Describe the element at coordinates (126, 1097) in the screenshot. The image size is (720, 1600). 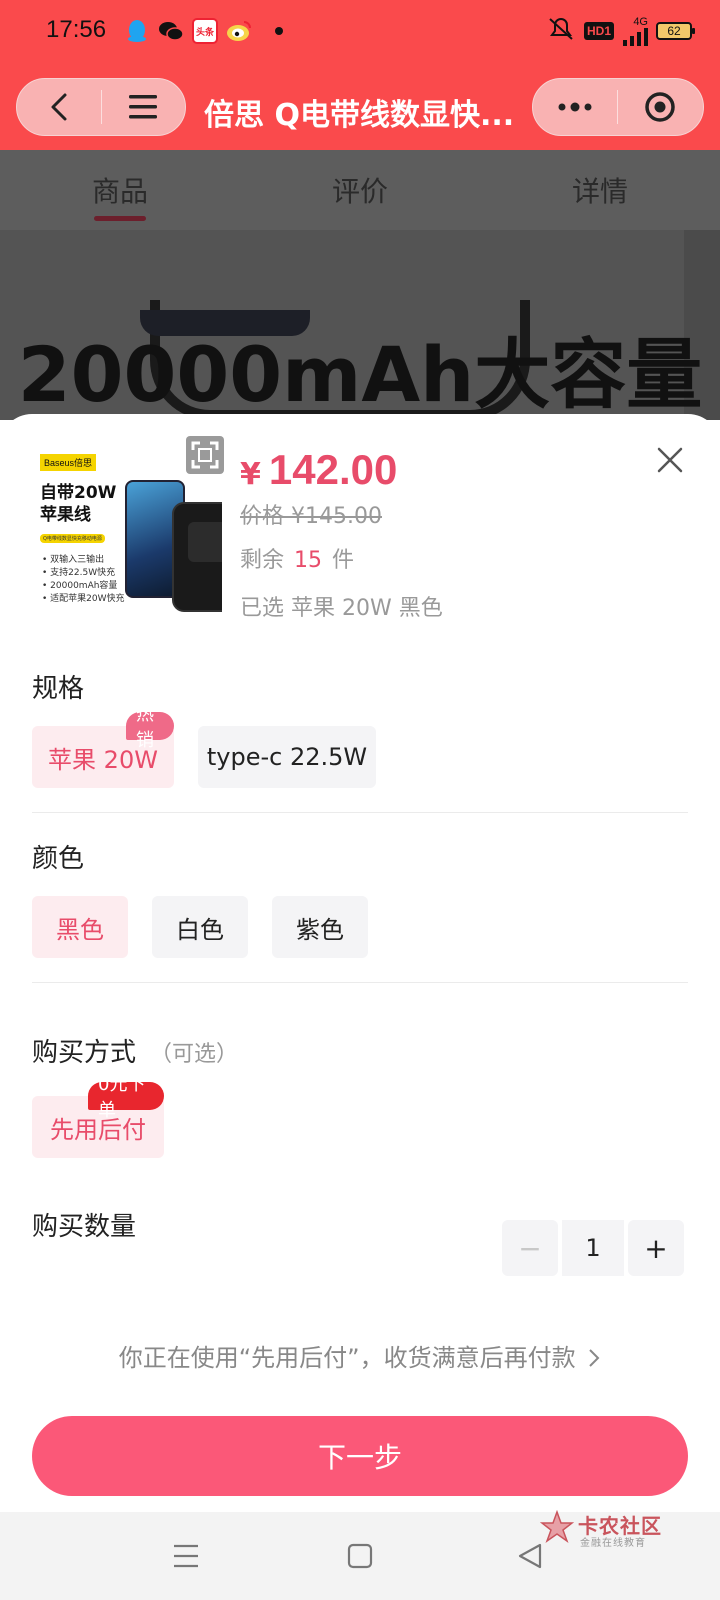
I see `zero-down-tag: 0元下单` at that location.